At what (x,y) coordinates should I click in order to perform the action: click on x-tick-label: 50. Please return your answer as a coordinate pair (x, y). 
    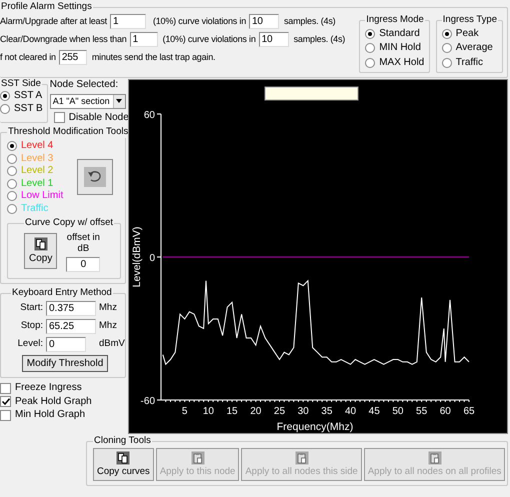
    Looking at the image, I should click on (398, 412).